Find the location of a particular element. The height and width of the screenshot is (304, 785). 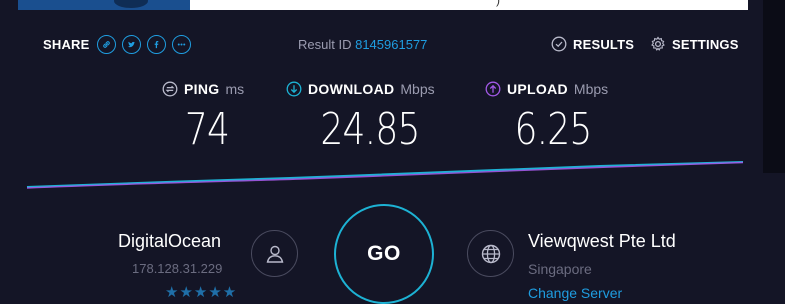

share-bar: SHARE is located at coordinates (120, 44).